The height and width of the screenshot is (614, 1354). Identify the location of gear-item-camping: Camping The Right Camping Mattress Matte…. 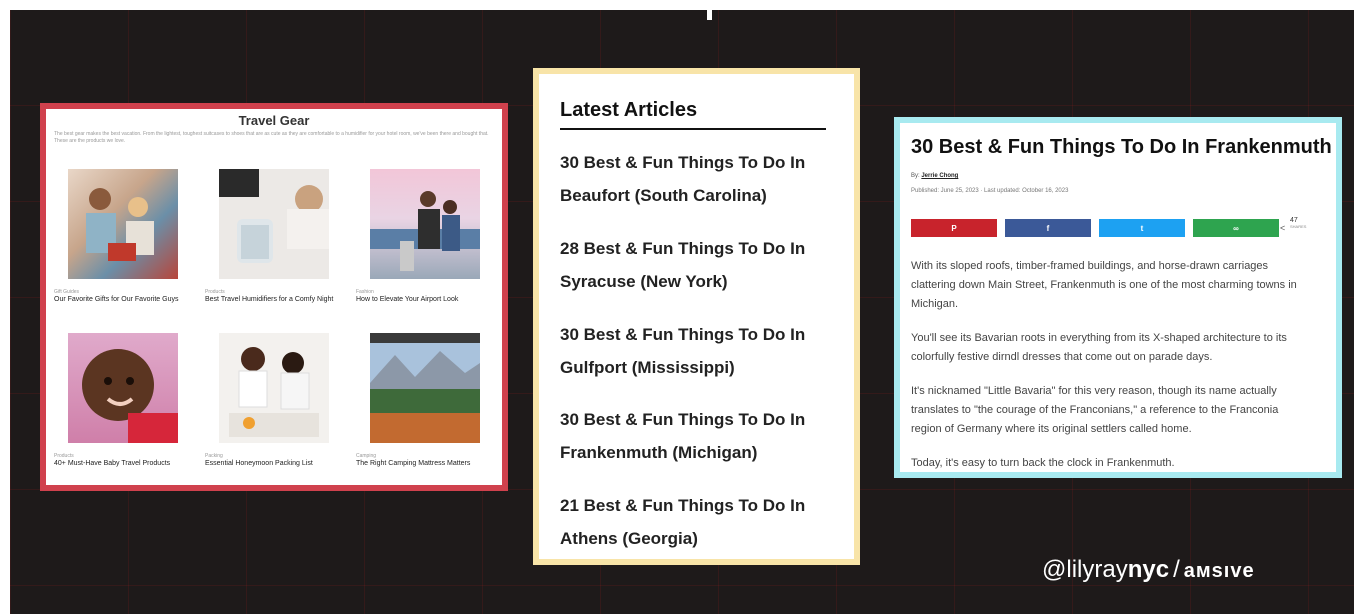
(426, 400).